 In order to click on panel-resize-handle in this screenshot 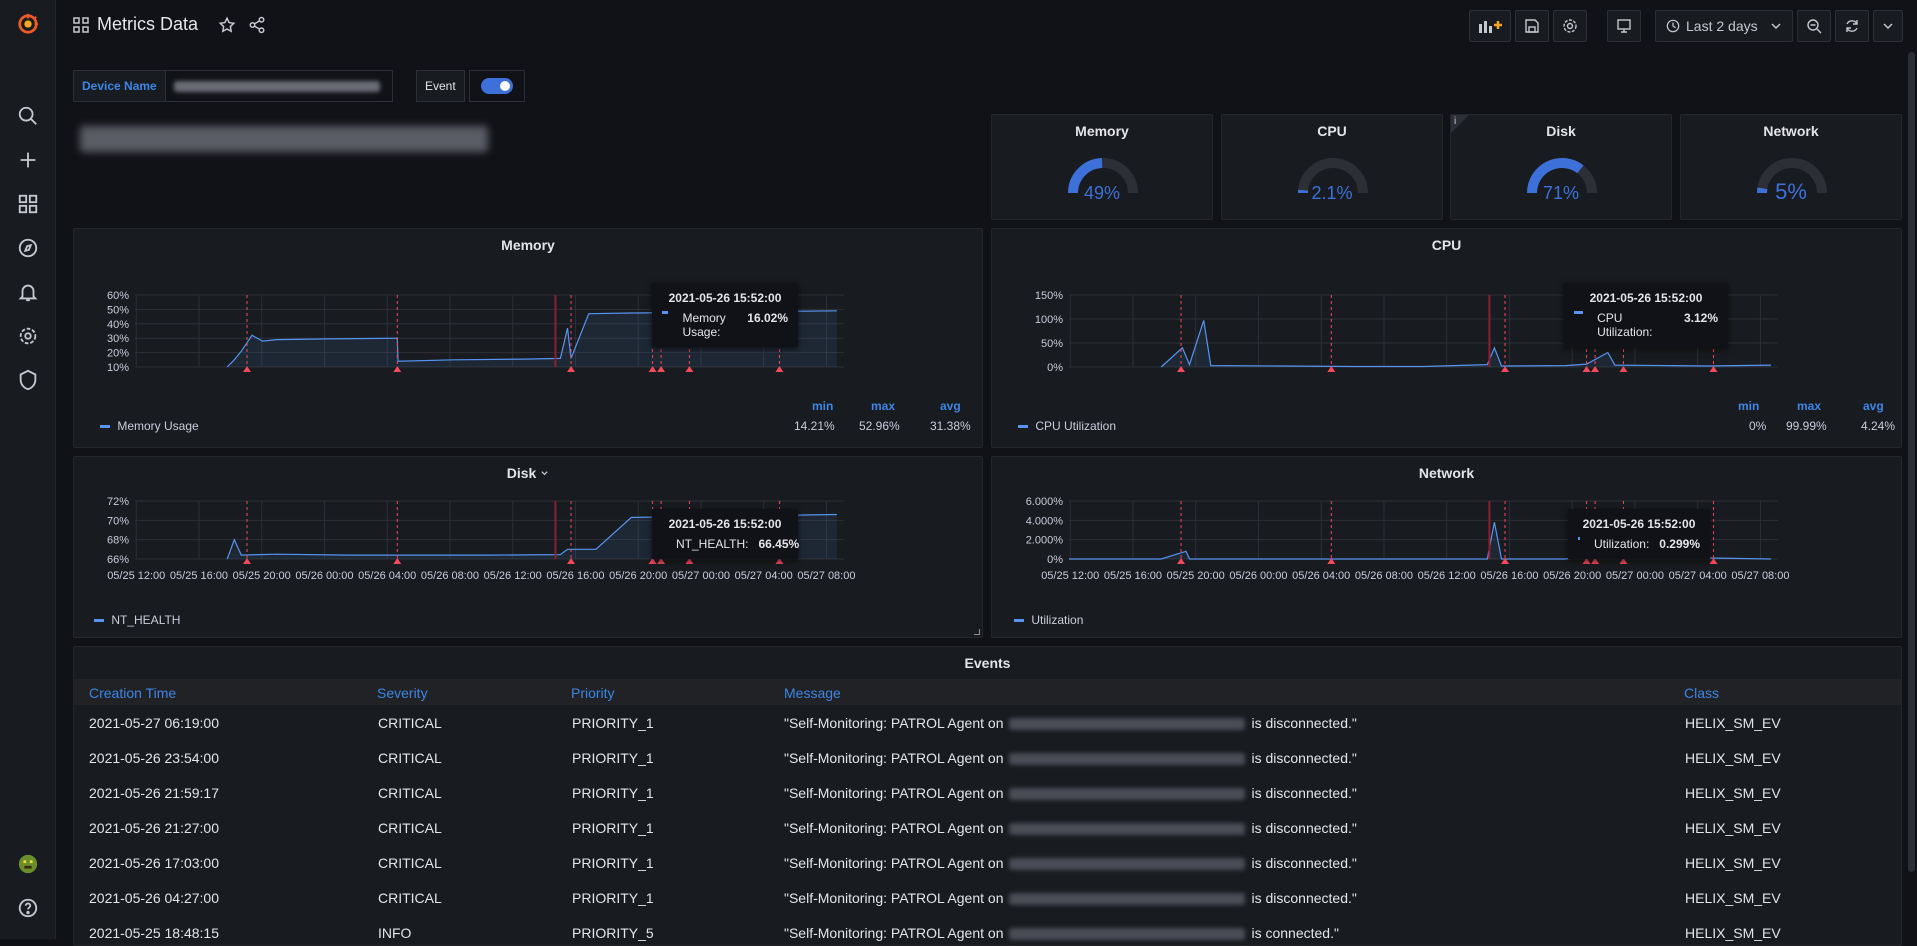, I will do `click(977, 632)`.